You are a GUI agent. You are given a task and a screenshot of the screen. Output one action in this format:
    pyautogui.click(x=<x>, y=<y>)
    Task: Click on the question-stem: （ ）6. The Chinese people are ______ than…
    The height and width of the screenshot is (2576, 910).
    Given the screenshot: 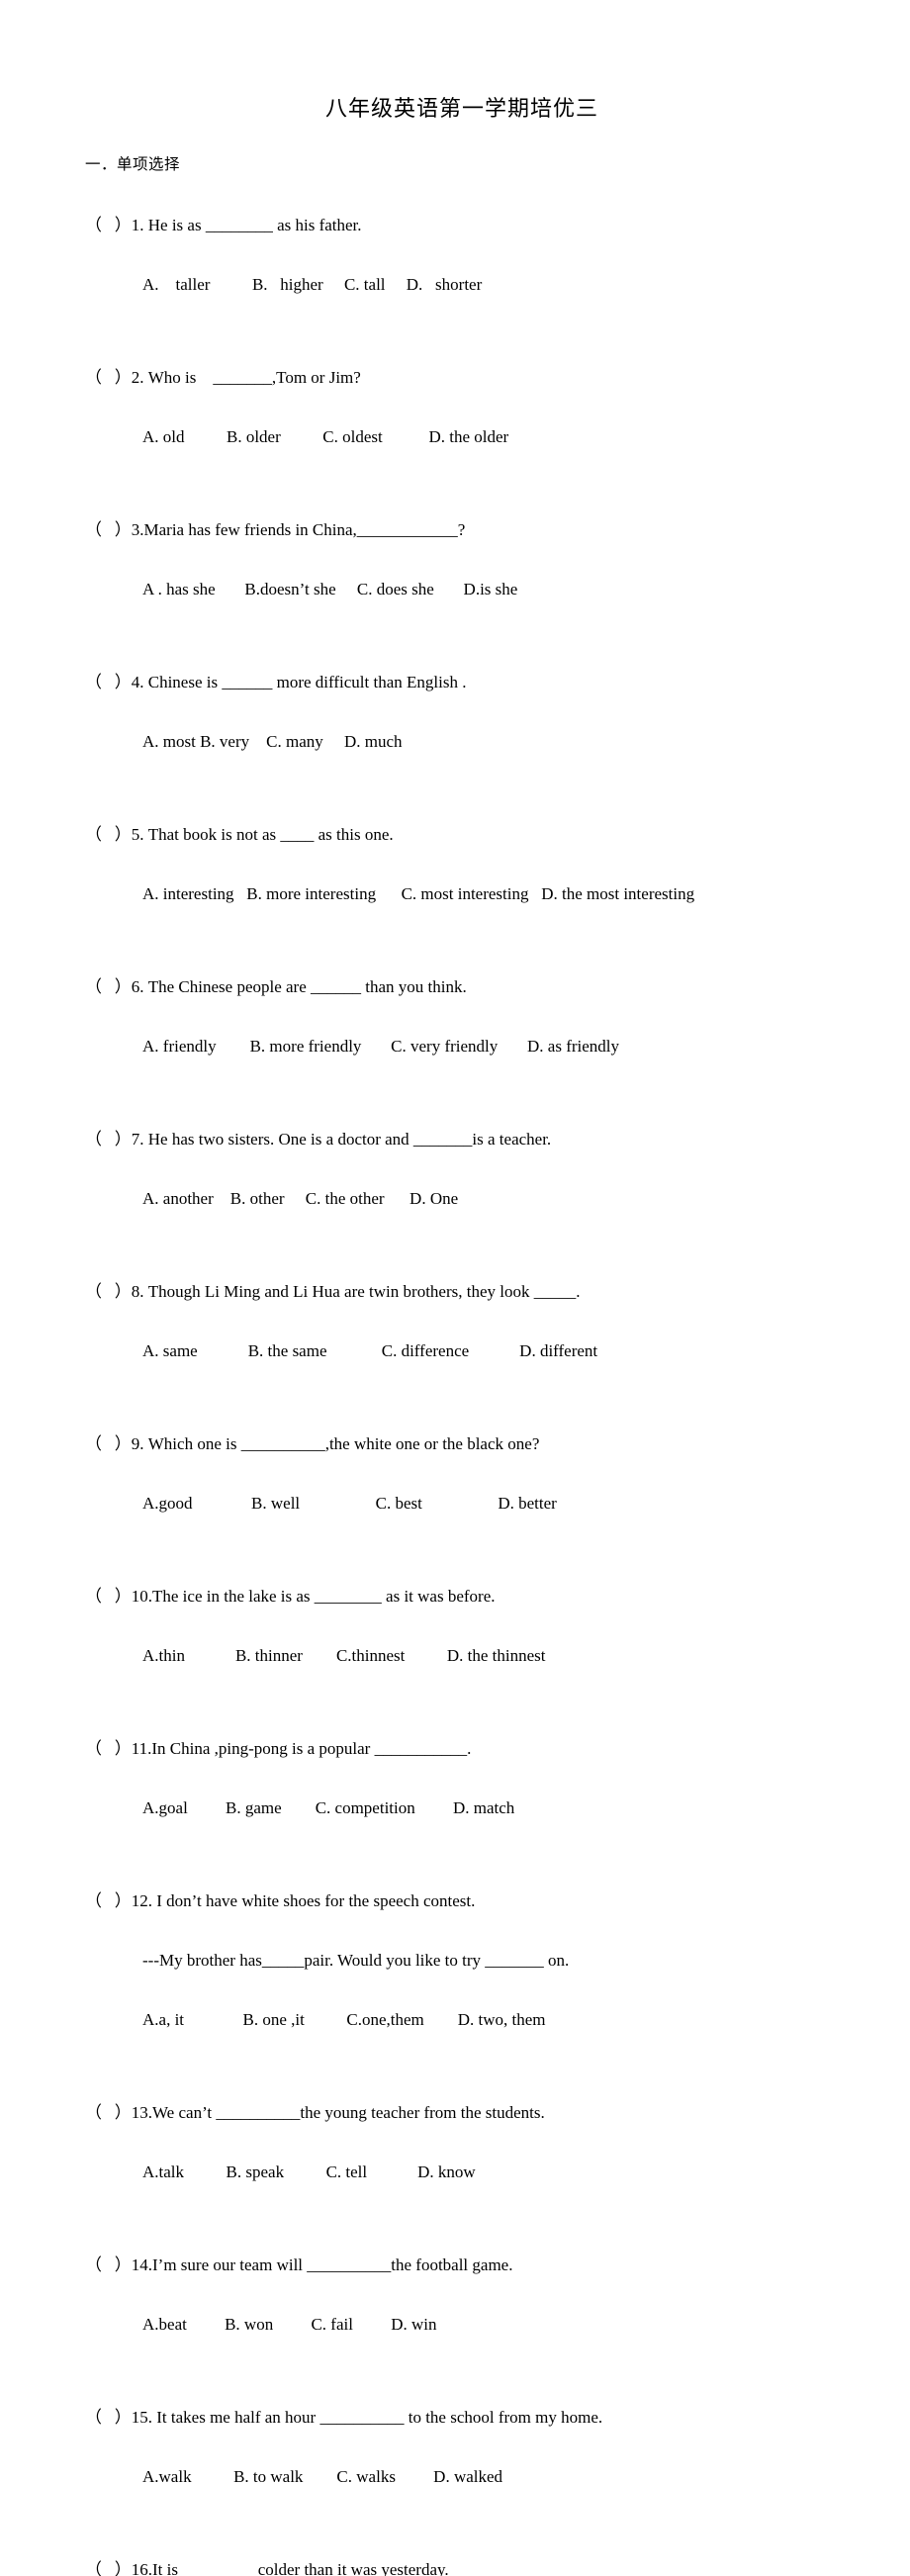 What is the action you would take?
    pyautogui.click(x=276, y=987)
    